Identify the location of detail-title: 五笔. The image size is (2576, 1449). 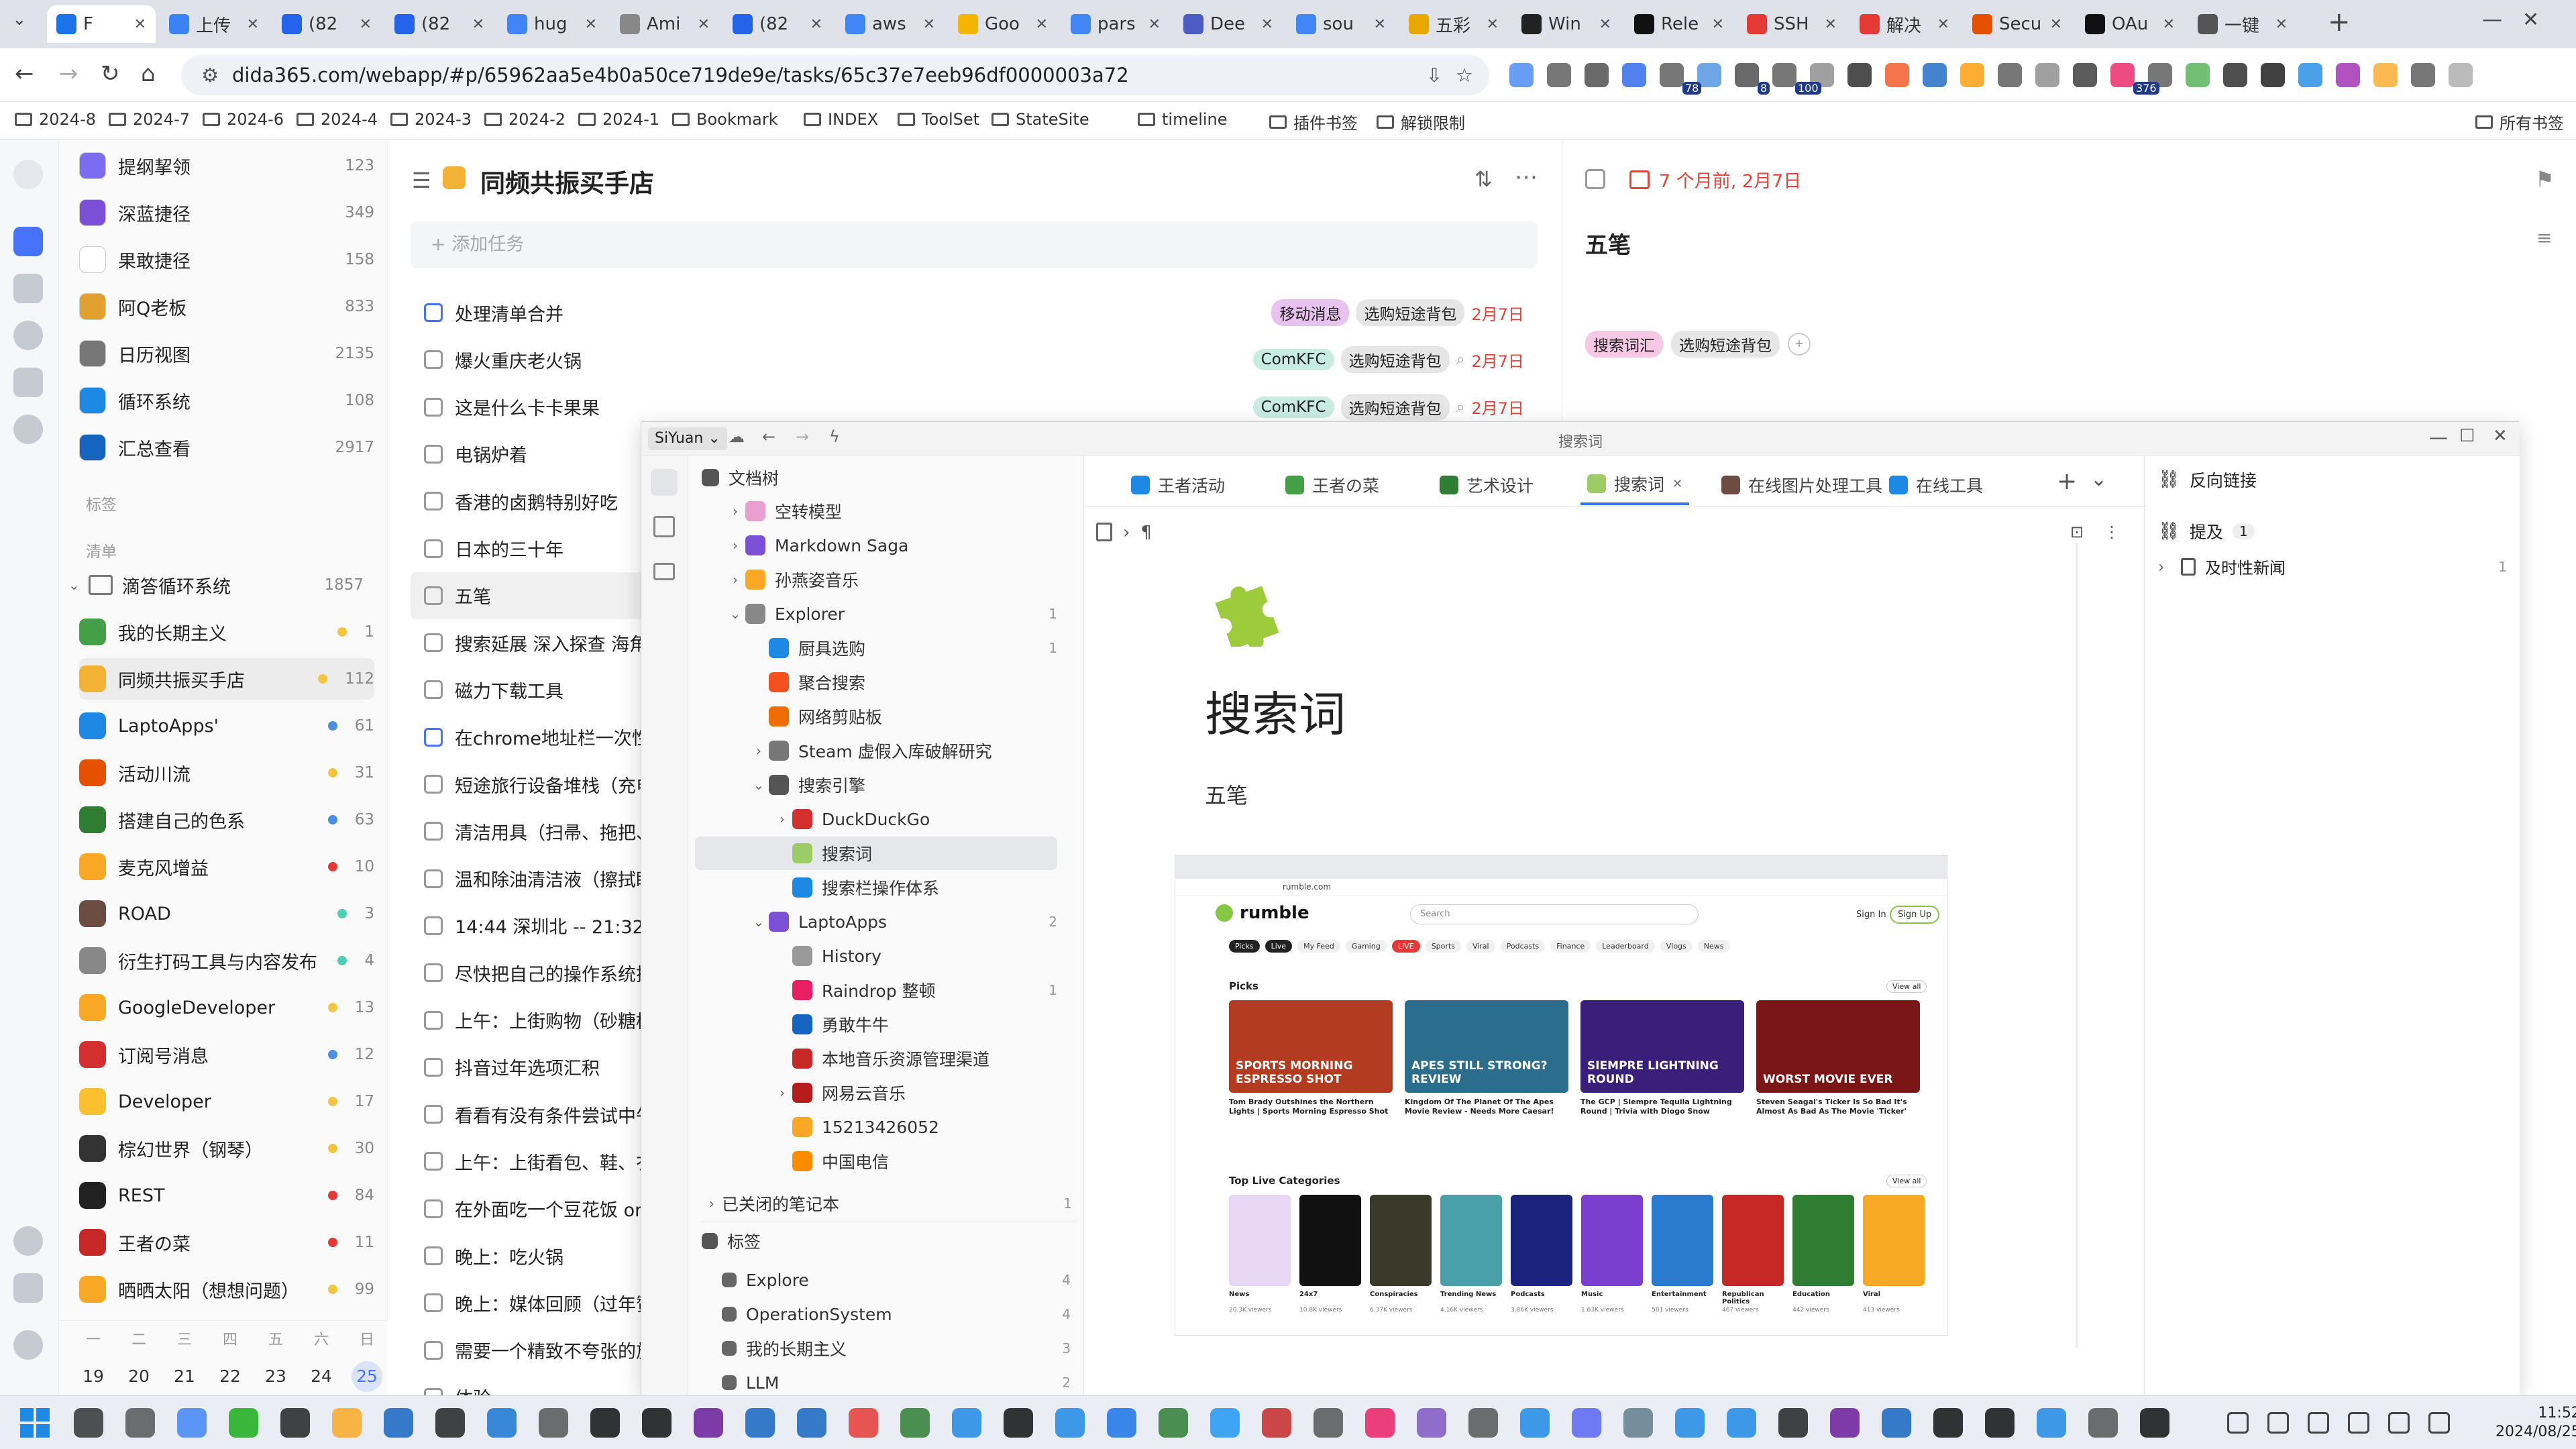
(1608, 243).